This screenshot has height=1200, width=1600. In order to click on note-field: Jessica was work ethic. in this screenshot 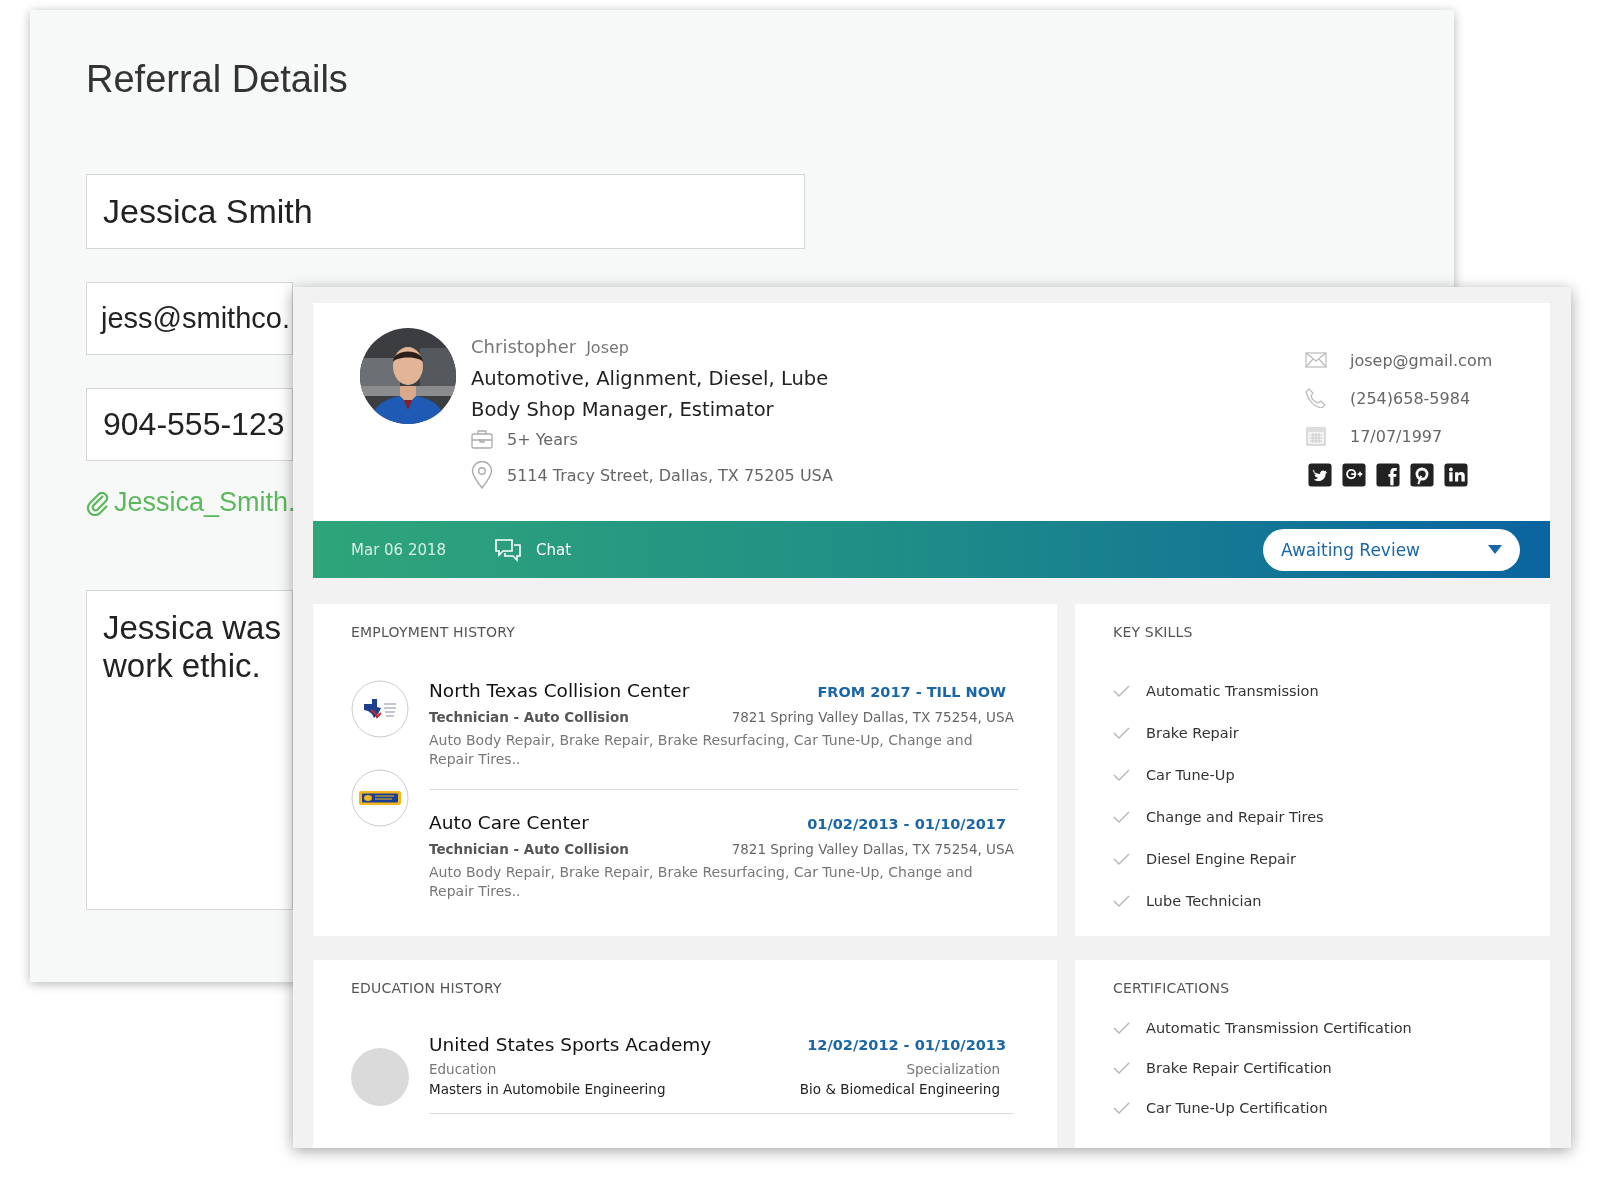, I will do `click(189, 750)`.